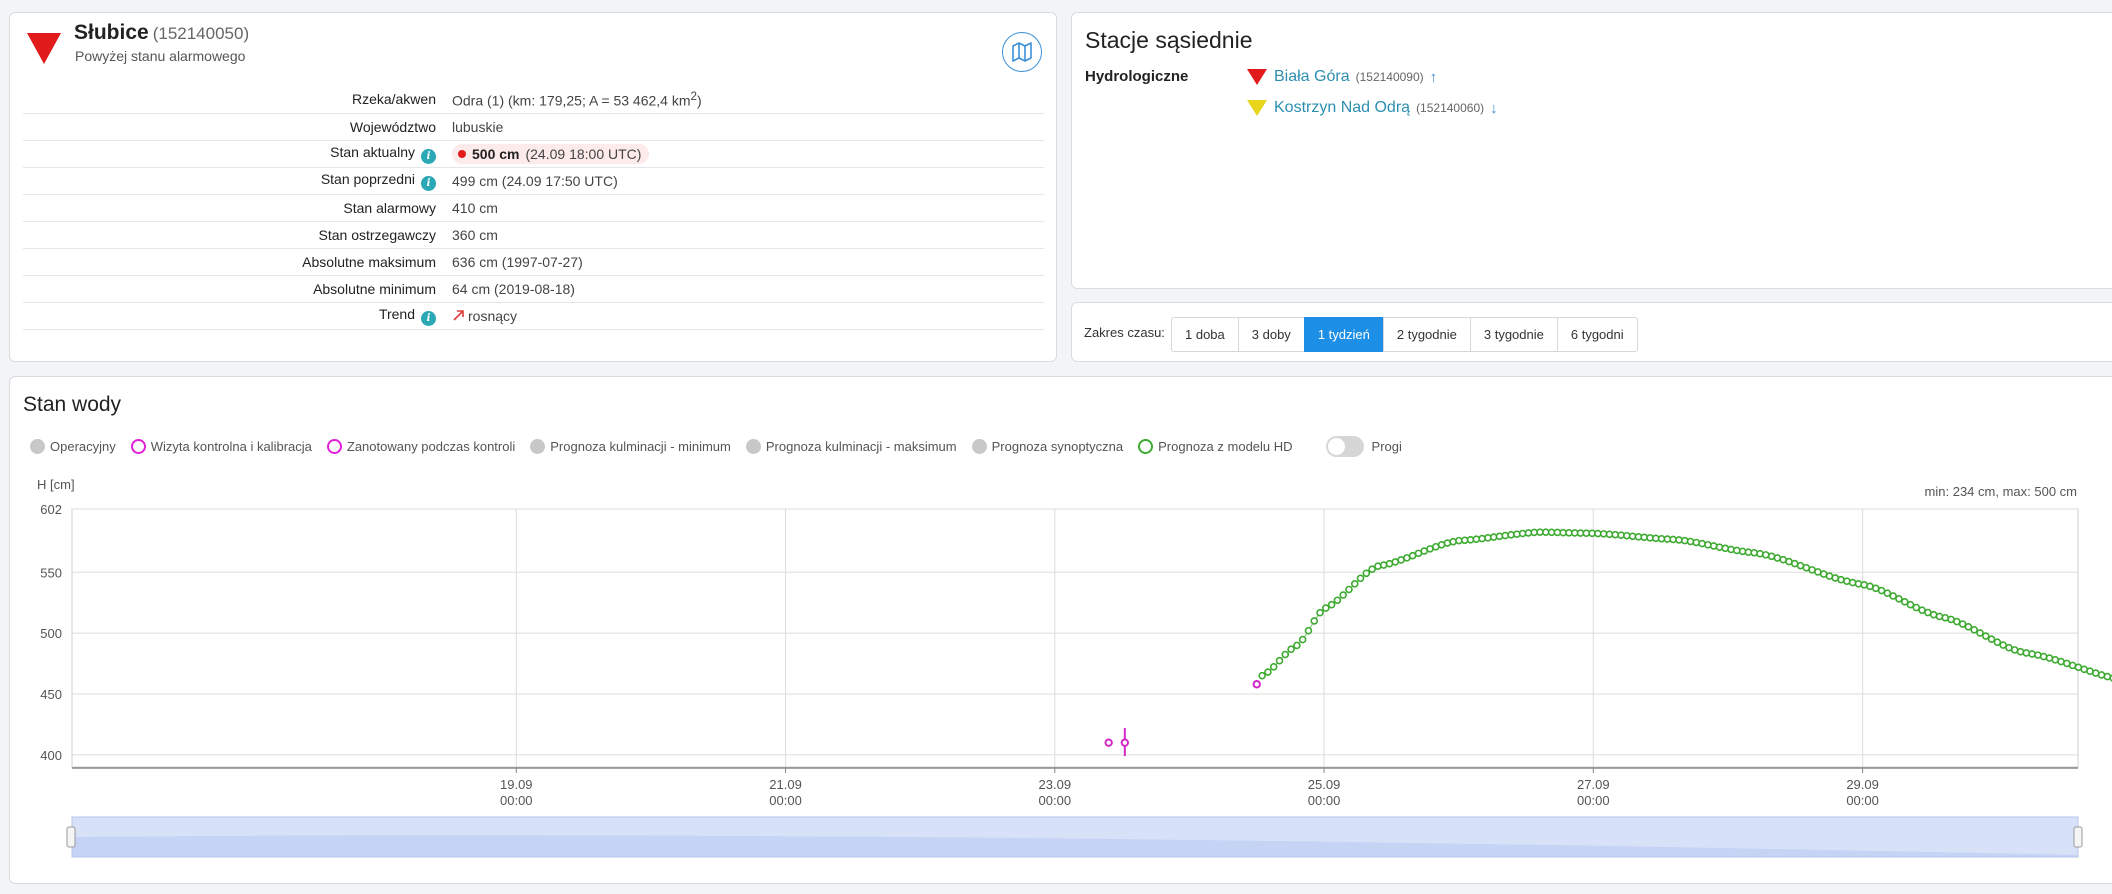 The width and height of the screenshot is (2112, 894). What do you see at coordinates (367, 178) in the screenshot?
I see `previous-level-label: Stan poprzedni` at bounding box center [367, 178].